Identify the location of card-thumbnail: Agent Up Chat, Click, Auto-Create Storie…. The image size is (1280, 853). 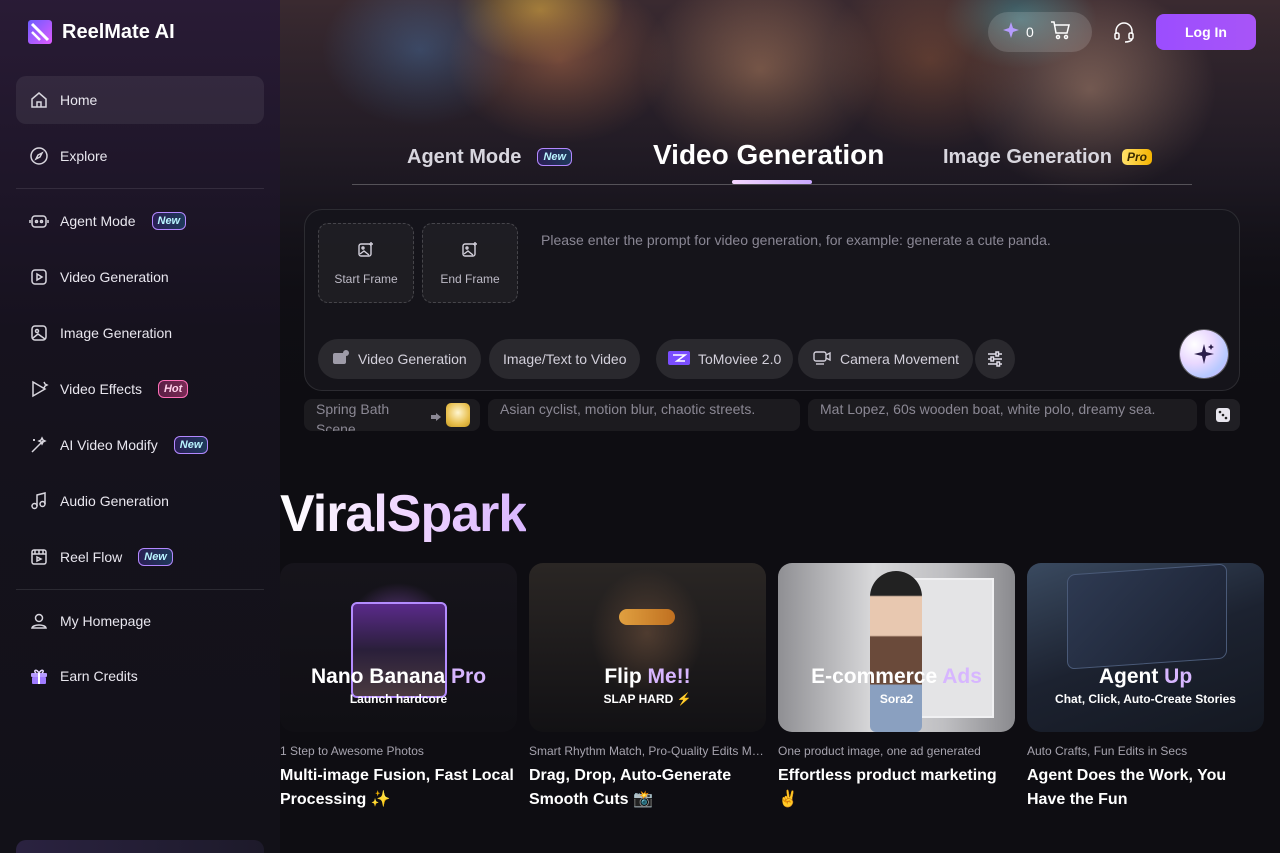
(1145, 647).